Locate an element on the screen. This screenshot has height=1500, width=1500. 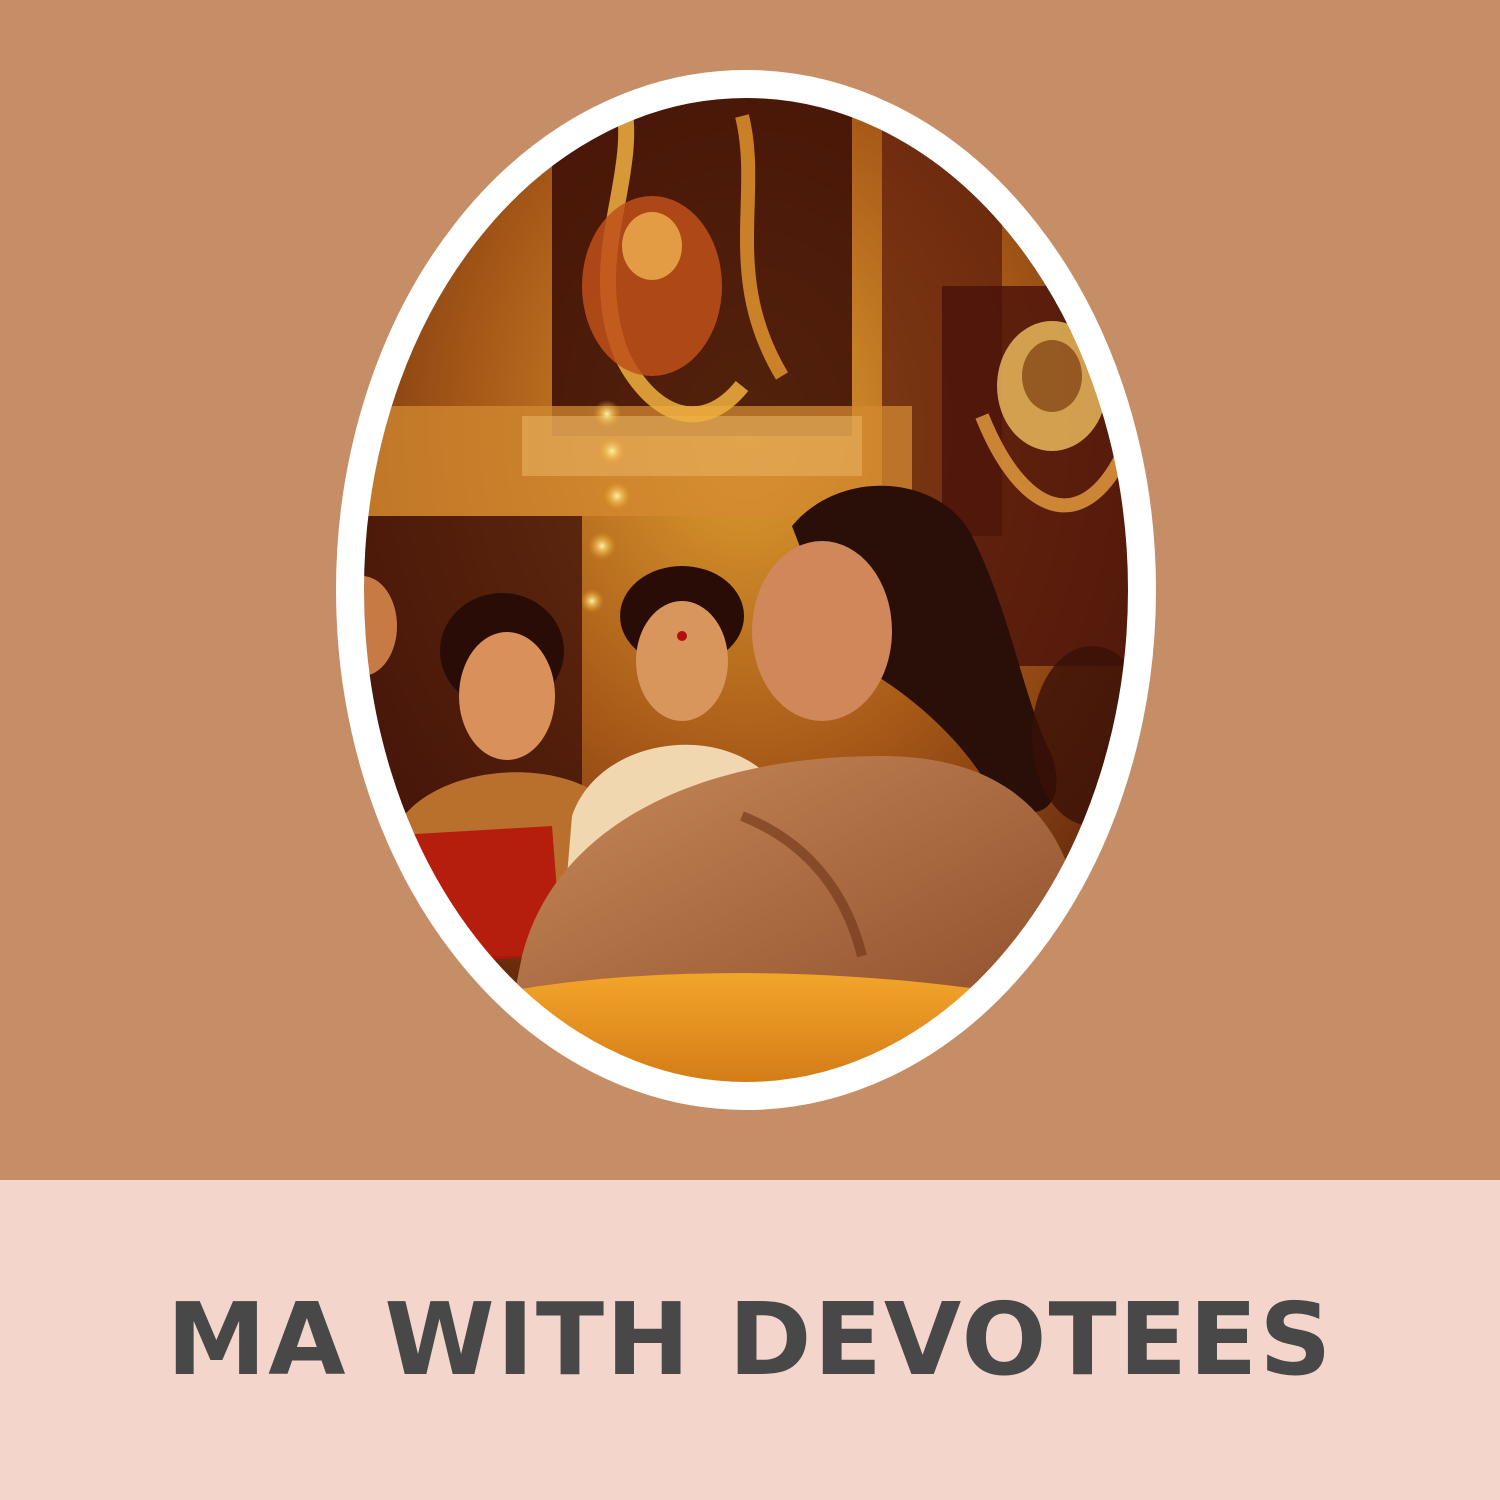
caption-title: MA WITH DEVOTEES is located at coordinates (750, 1339).